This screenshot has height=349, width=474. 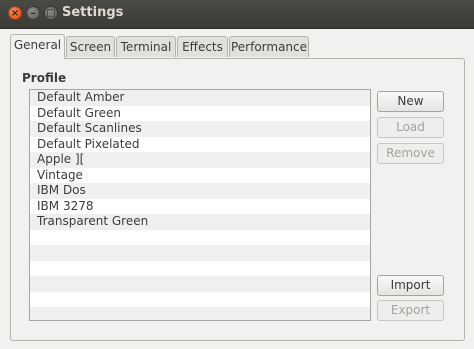 I want to click on new-profile-button: New, so click(x=410, y=101).